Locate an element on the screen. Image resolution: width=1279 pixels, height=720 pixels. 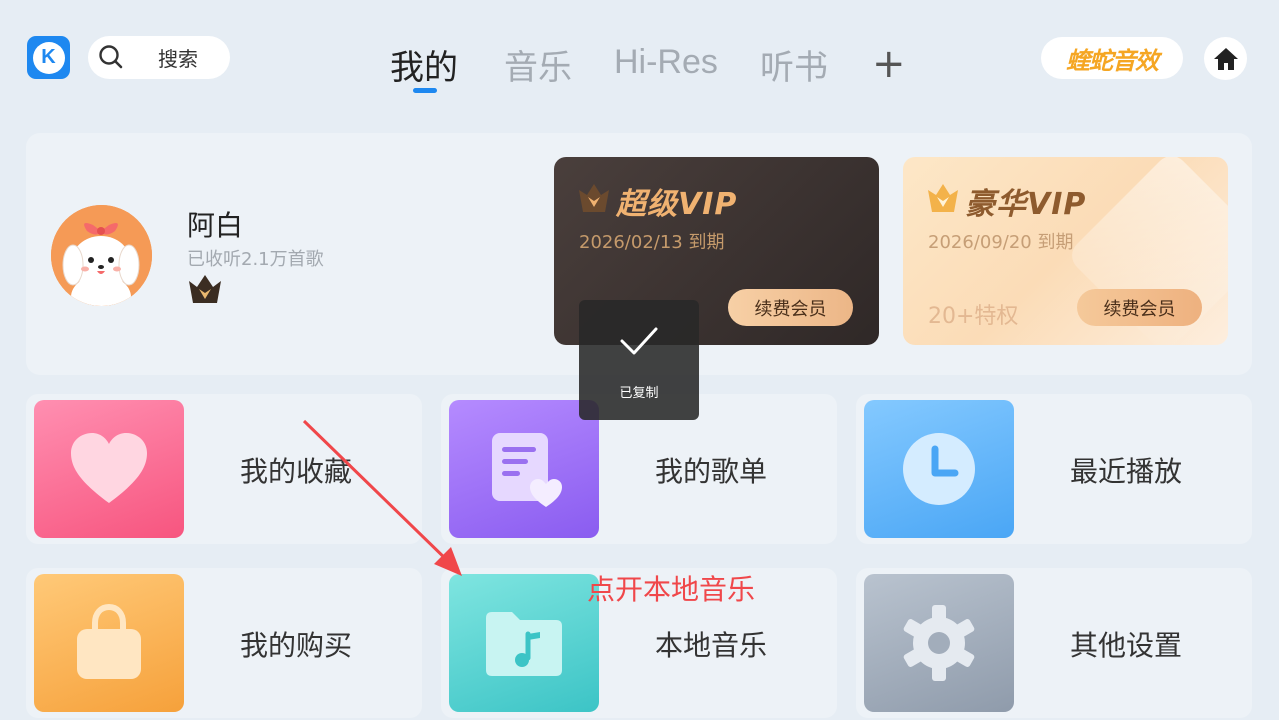
tile-purchases-label: 我的购买 is located at coordinates (296, 645).